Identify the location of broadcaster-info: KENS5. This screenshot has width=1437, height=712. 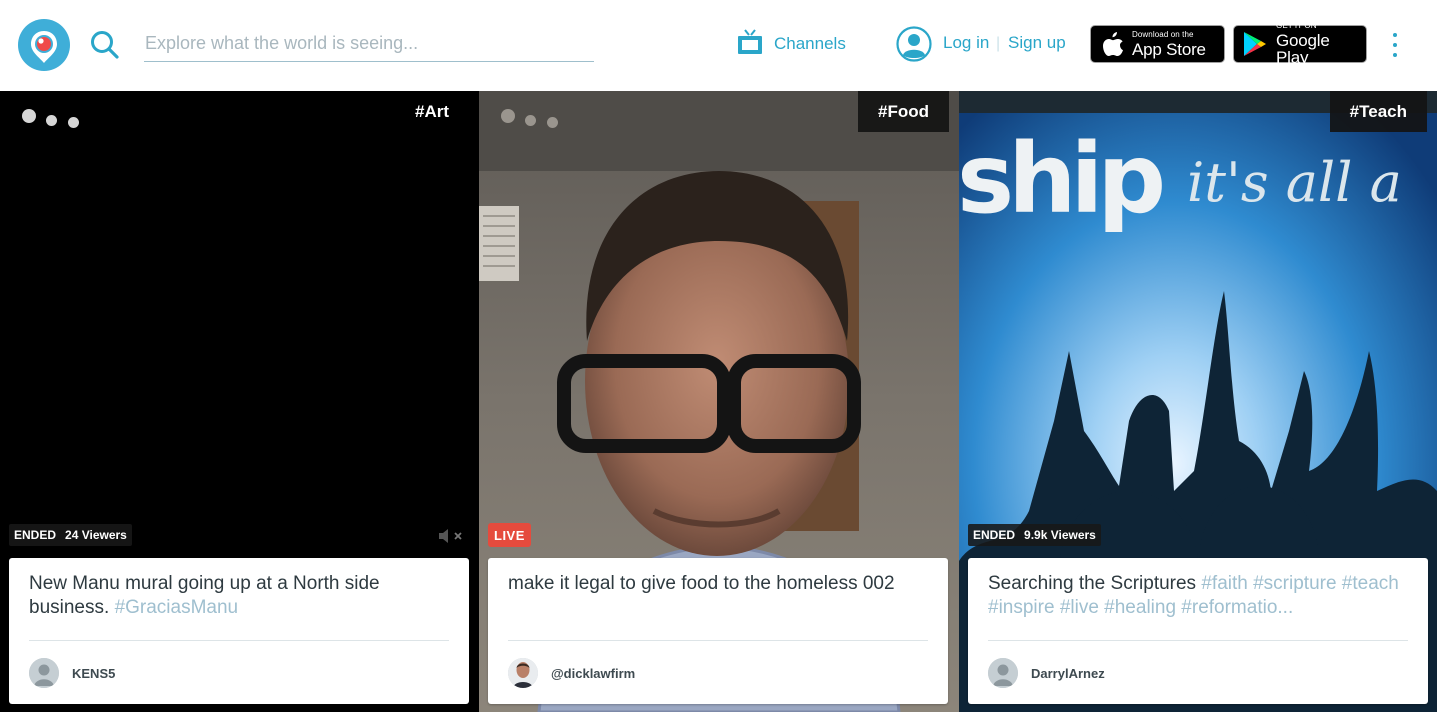
(72, 673).